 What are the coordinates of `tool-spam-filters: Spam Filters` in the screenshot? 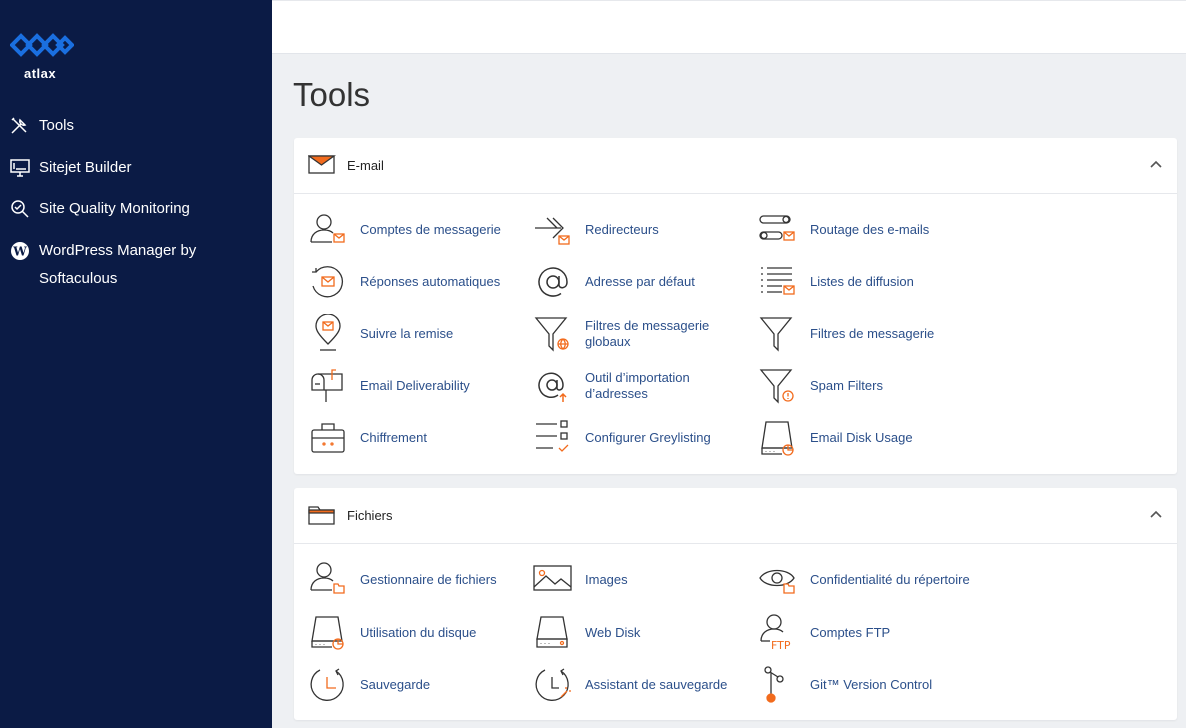 It's located at (870, 386).